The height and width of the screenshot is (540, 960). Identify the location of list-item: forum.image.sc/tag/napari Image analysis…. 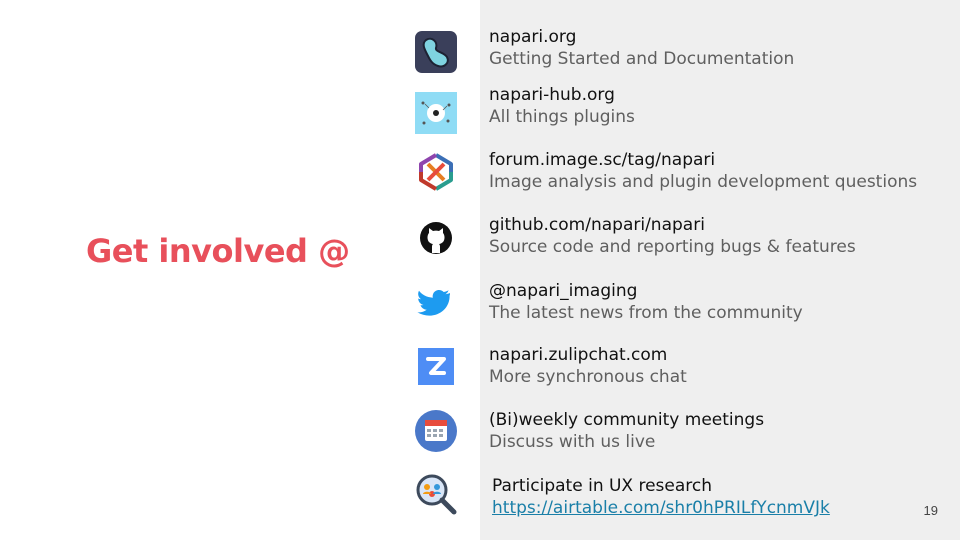
(703, 171).